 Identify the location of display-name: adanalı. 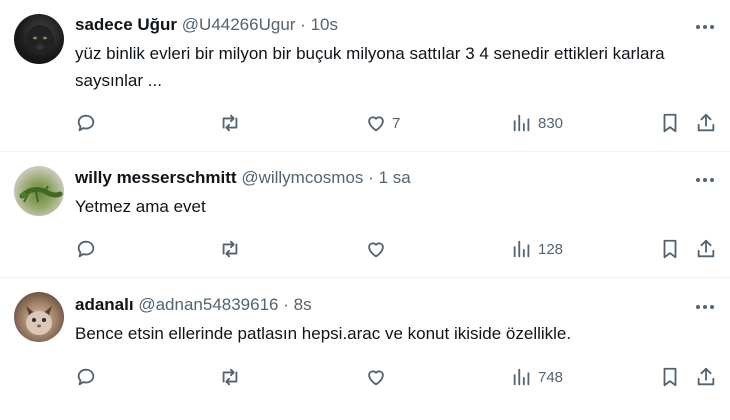
(104, 304).